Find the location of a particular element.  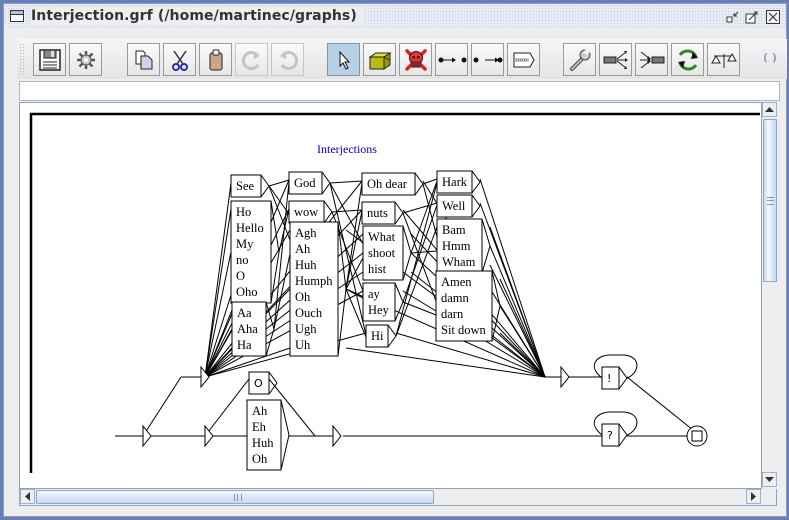

redo-icon is located at coordinates (250, 60).